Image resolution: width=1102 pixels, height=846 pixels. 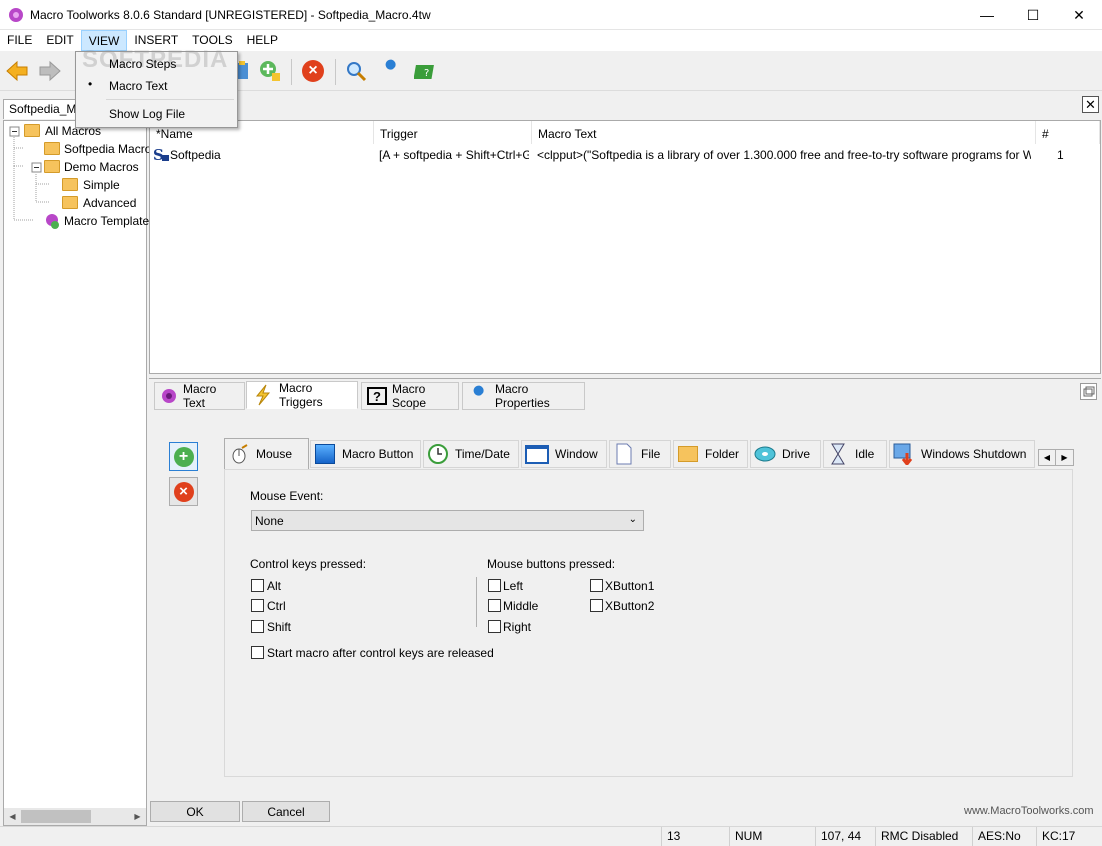 What do you see at coordinates (1033, 15) in the screenshot?
I see `maximize-button: ☐` at bounding box center [1033, 15].